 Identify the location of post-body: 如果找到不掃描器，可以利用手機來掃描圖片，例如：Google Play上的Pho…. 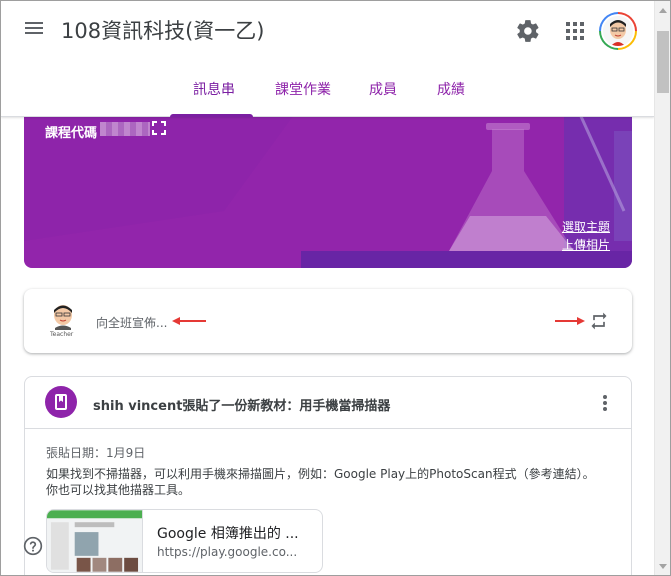
(333, 482).